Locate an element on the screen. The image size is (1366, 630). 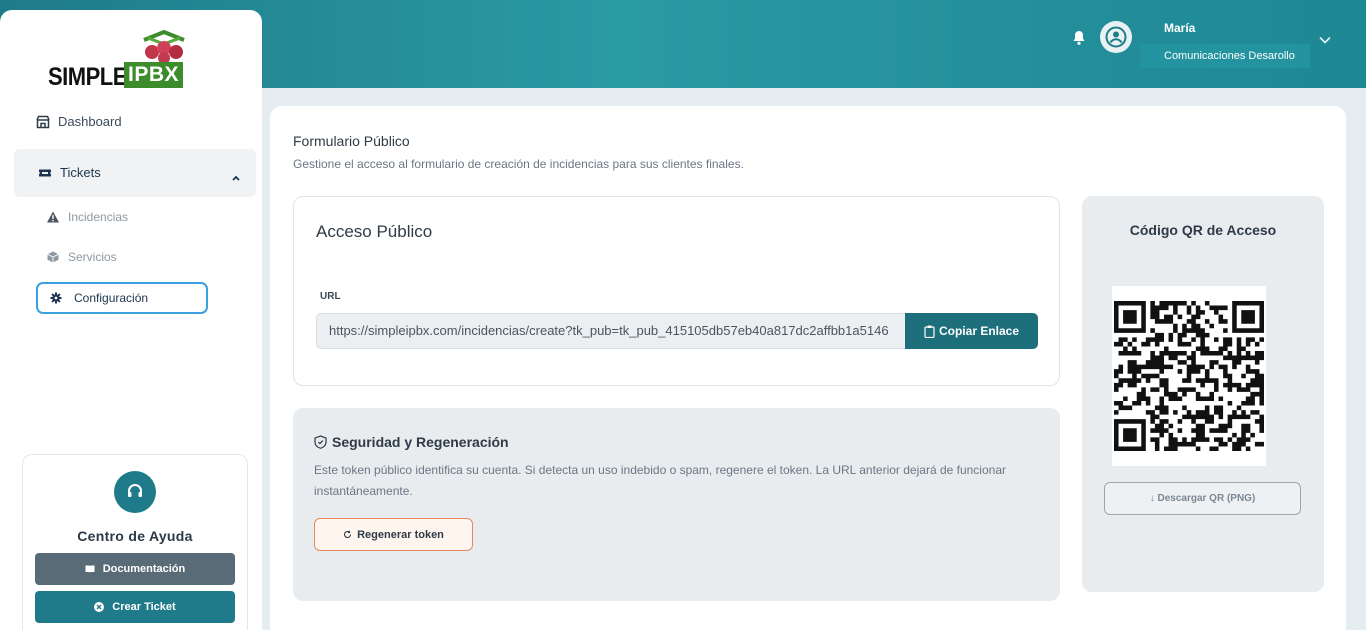
gear-icon is located at coordinates (56, 298).